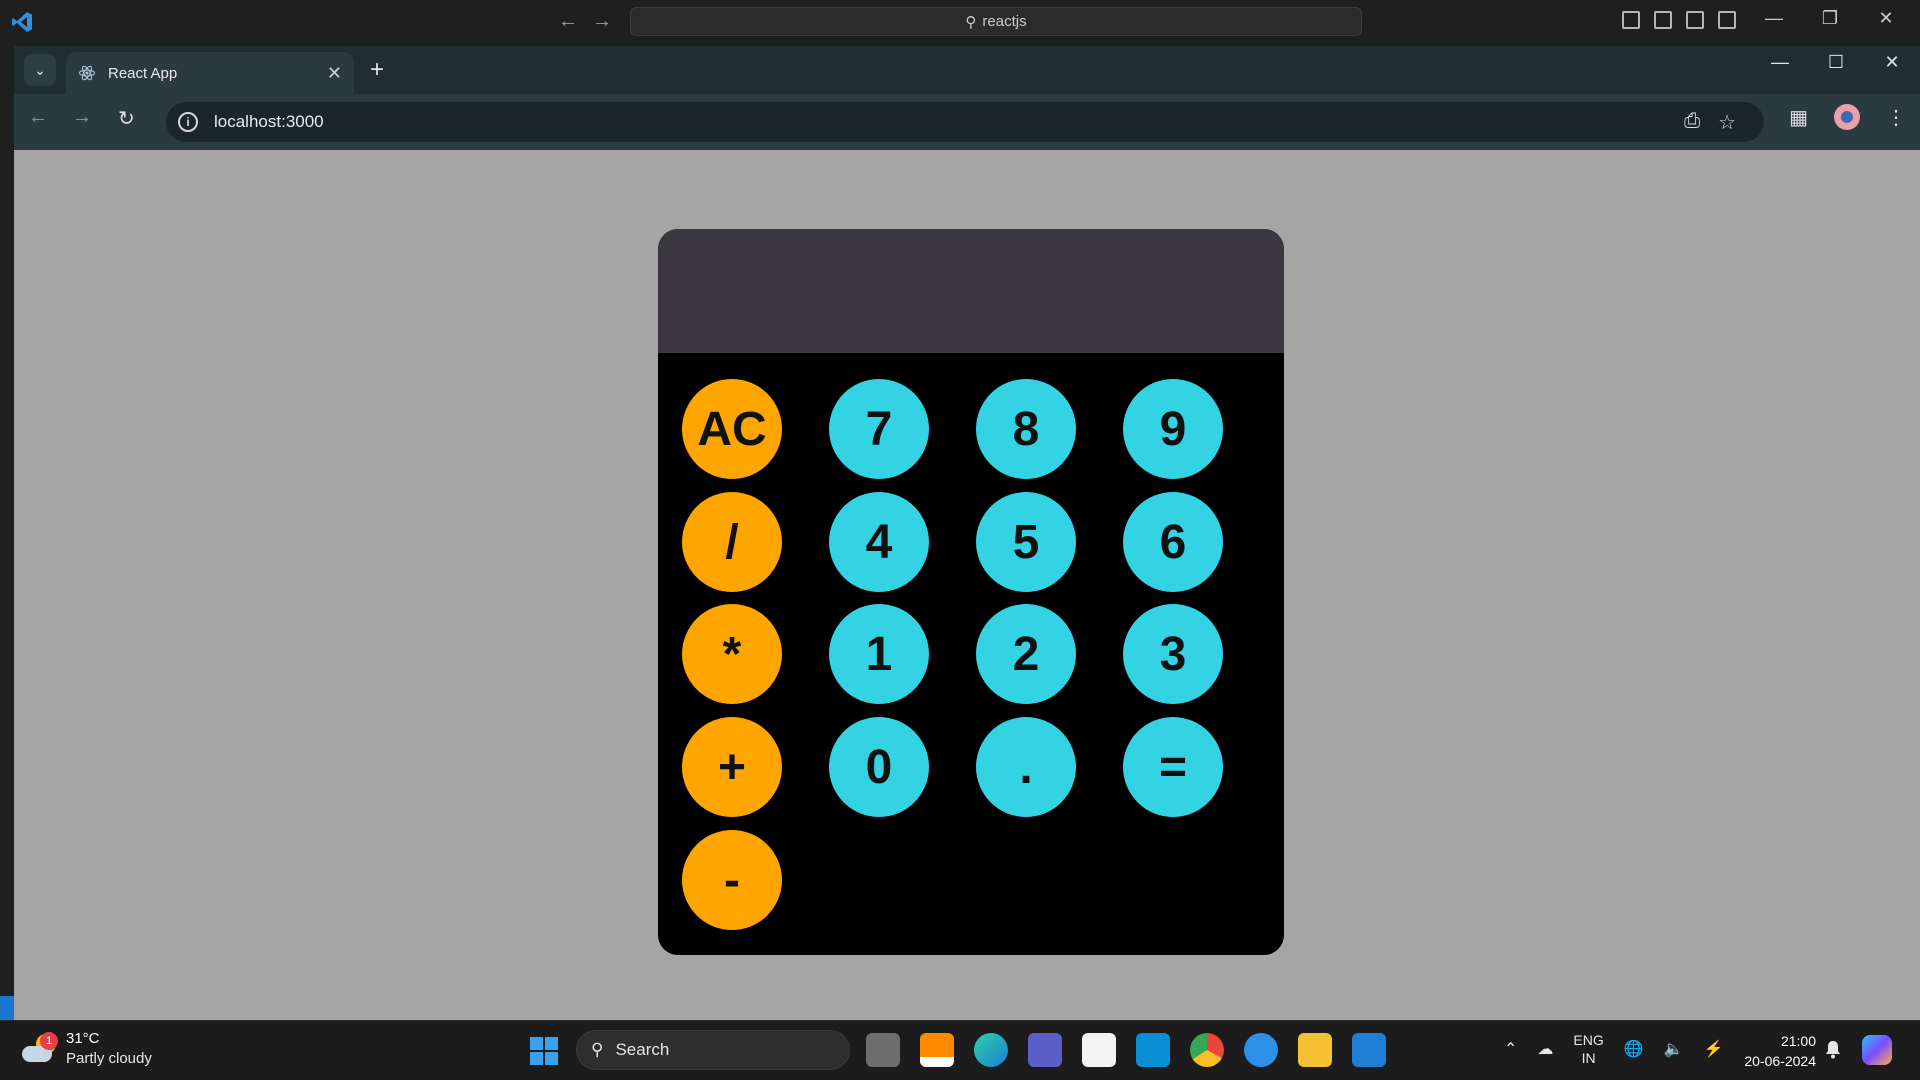  I want to click on weather-temperature: 31°C, so click(83, 1038).